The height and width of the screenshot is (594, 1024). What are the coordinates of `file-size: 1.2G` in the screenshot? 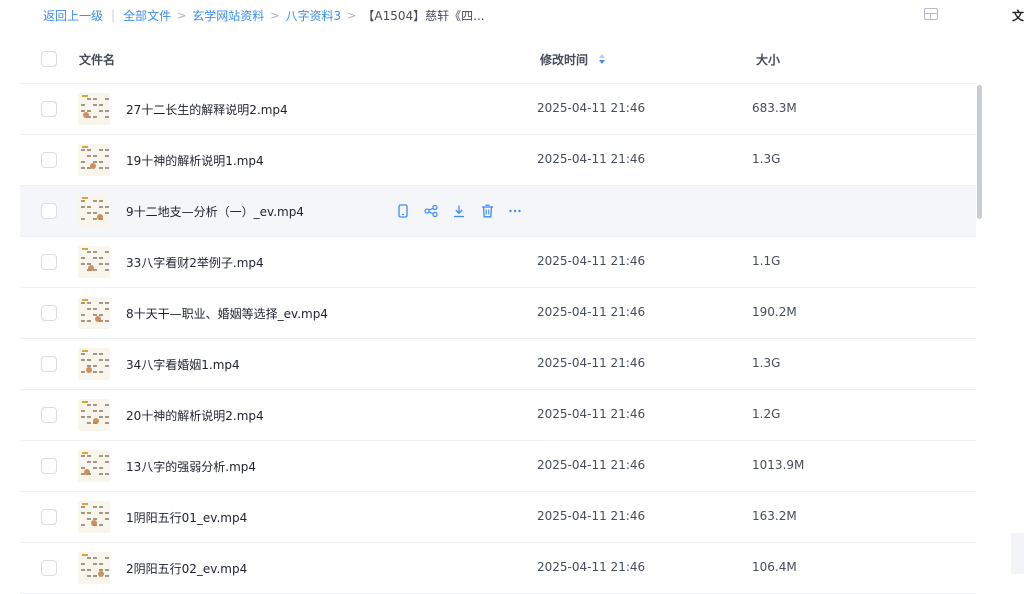 It's located at (766, 414).